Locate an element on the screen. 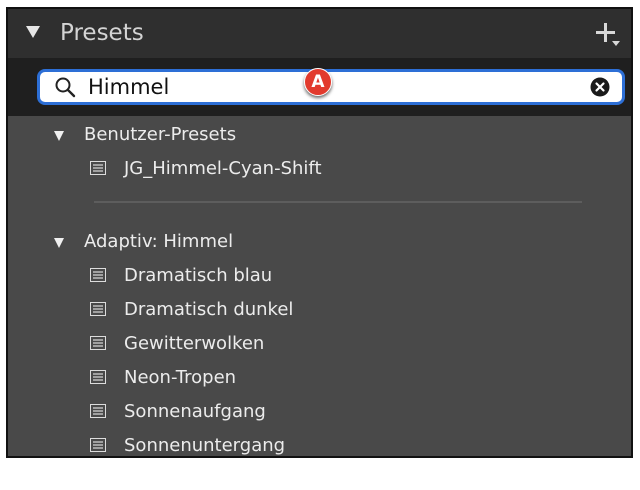 This screenshot has height=490, width=640. divider is located at coordinates (338, 202).